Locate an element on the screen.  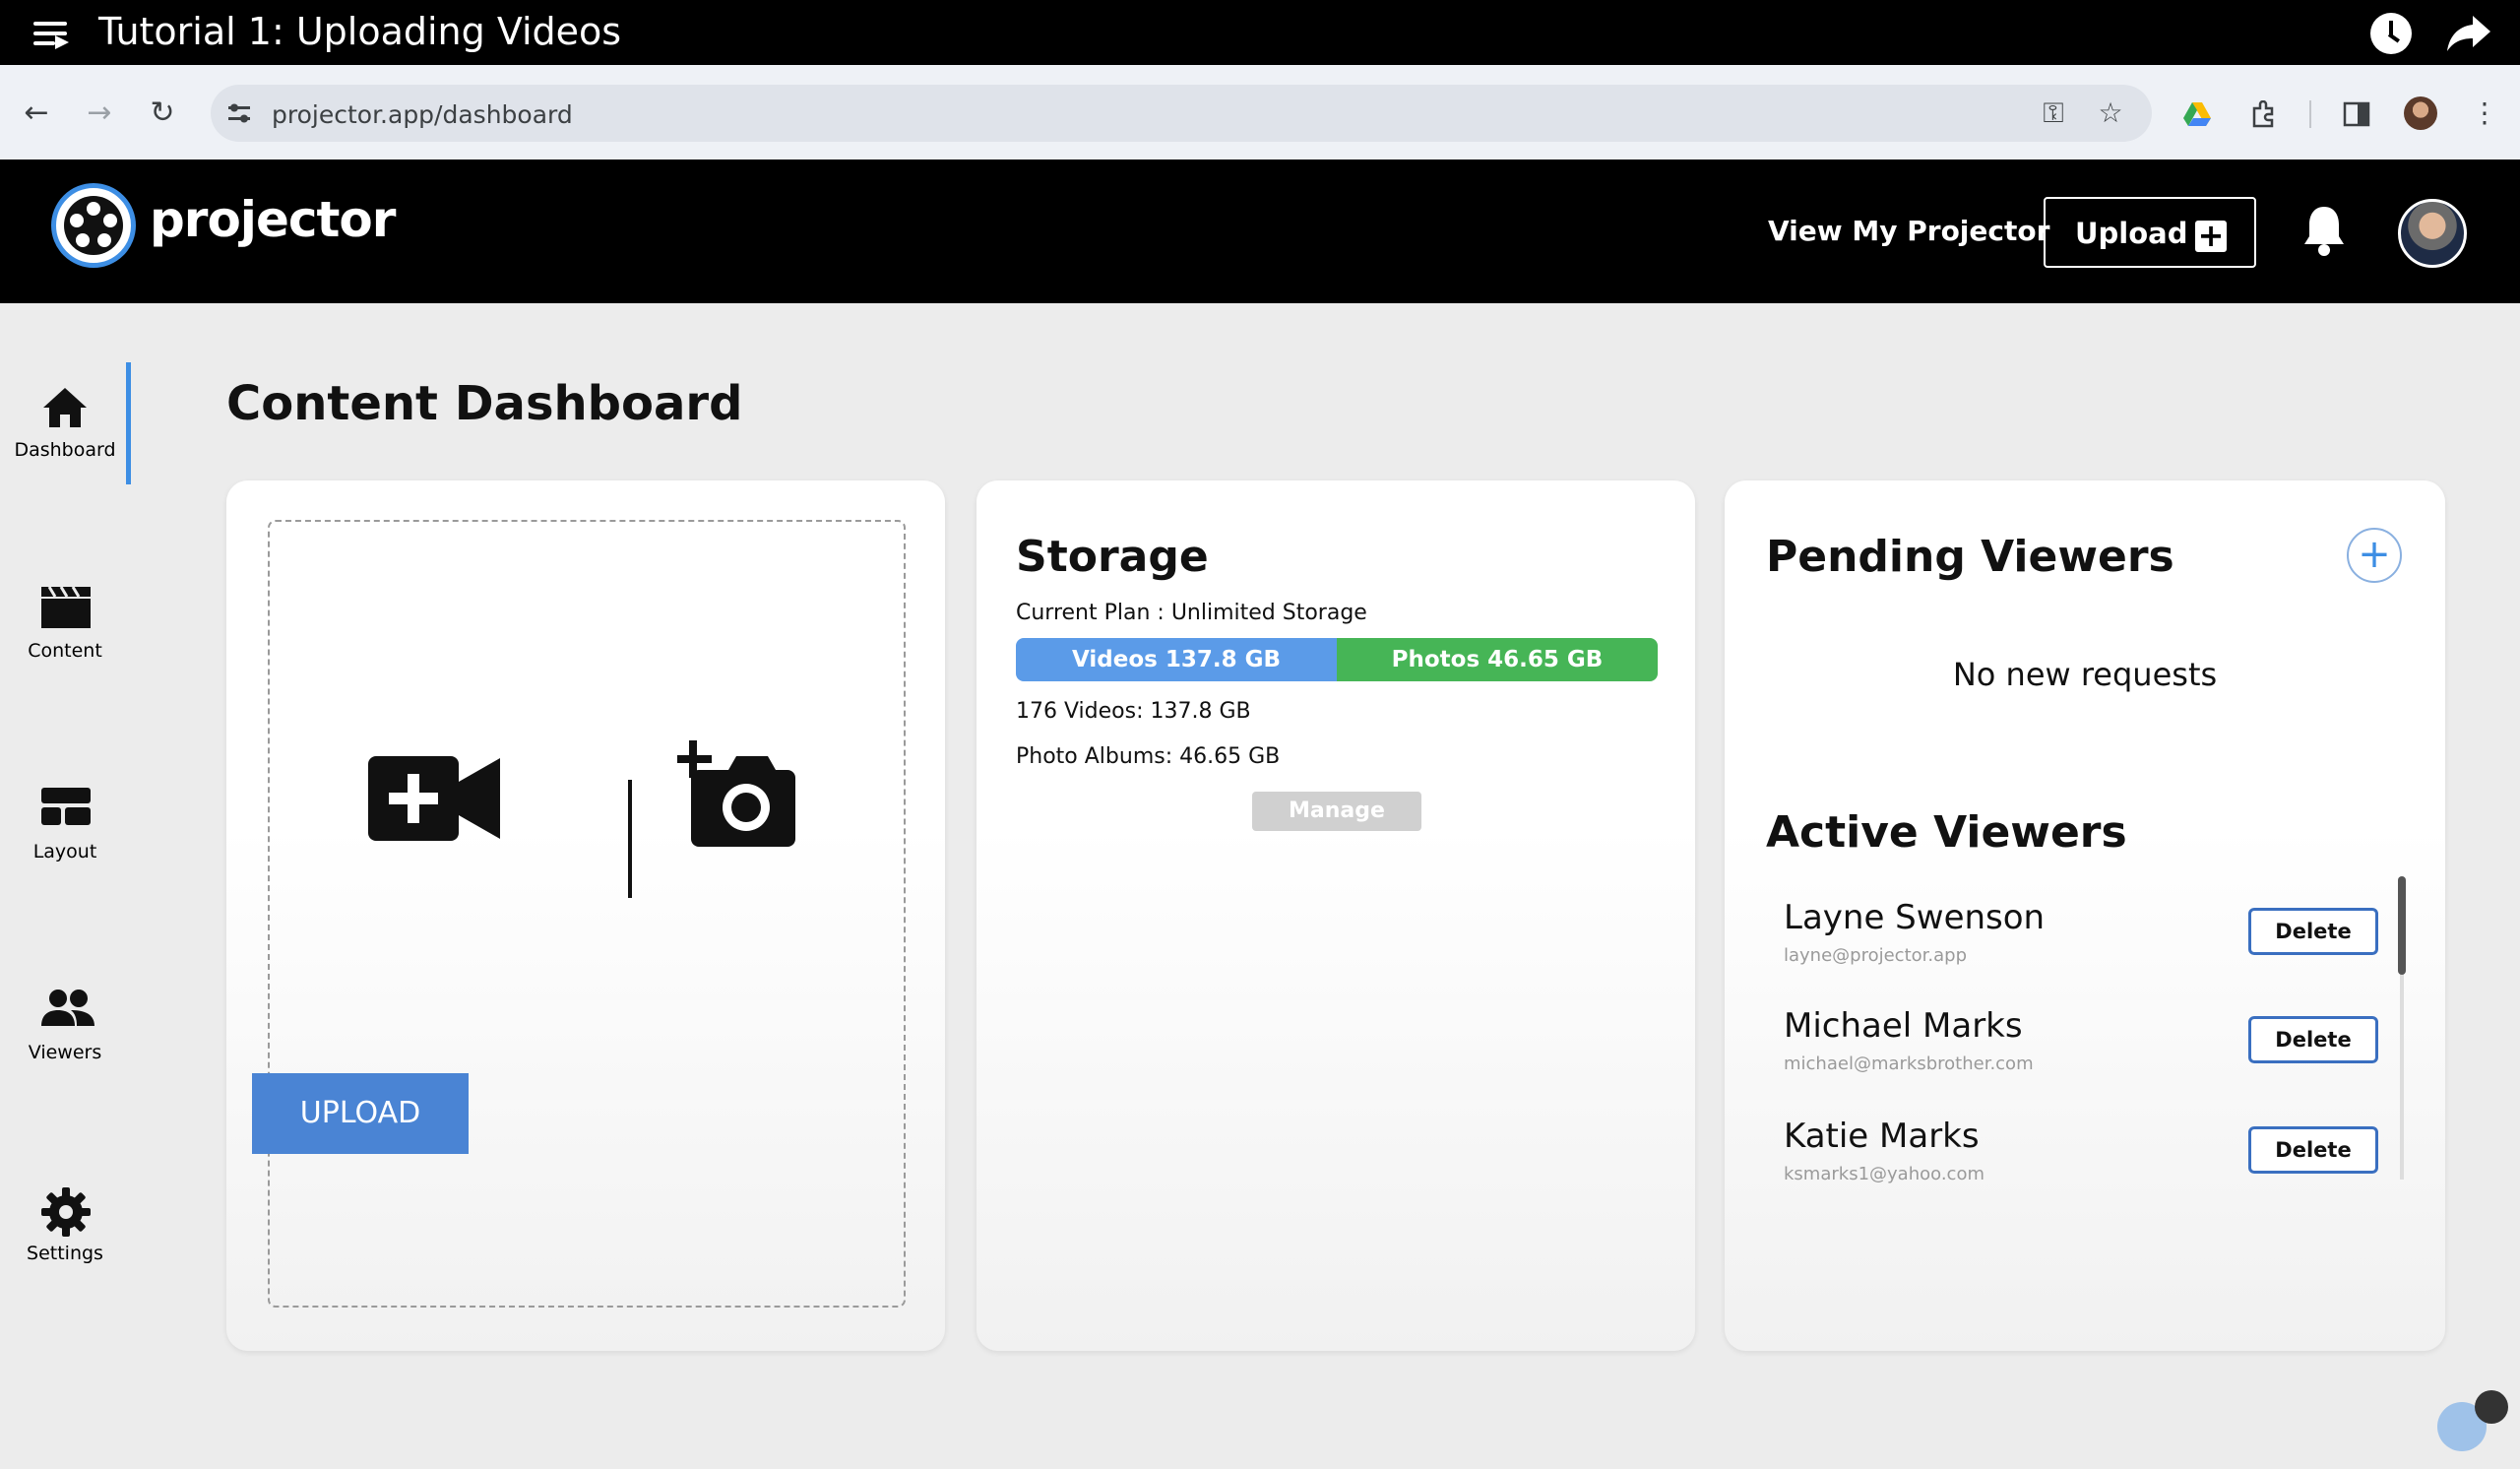
add-video-icon is located at coordinates (434, 798).